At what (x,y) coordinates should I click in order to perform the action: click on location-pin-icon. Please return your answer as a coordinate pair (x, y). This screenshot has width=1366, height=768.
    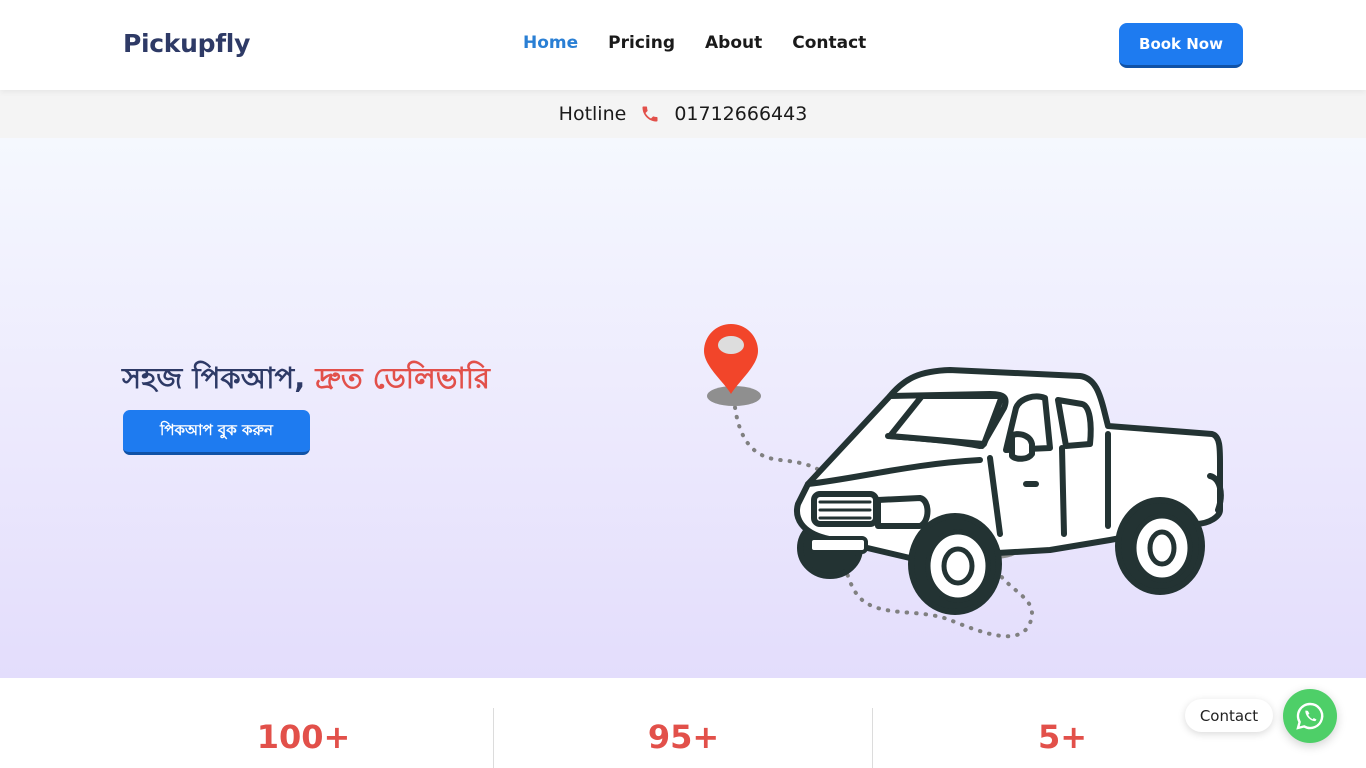
    Looking at the image, I should click on (732, 365).